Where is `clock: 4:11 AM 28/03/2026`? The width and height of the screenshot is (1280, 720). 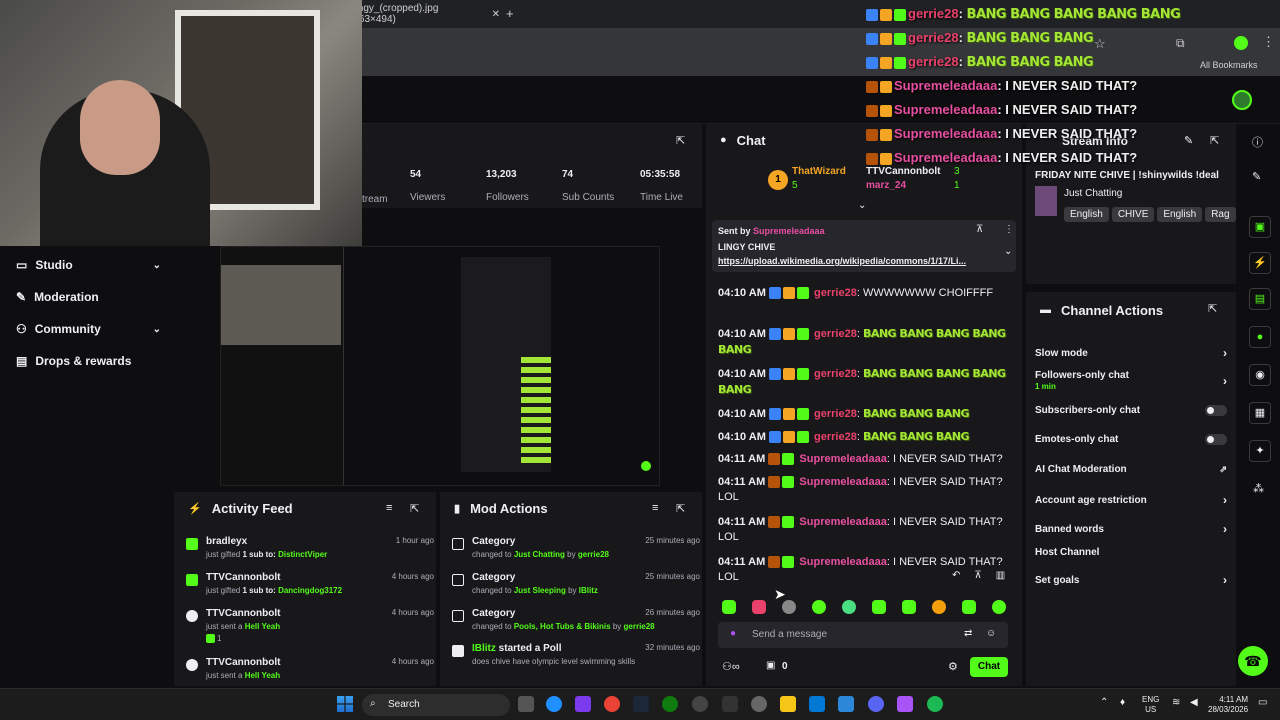 clock: 4:11 AM 28/03/2026 is located at coordinates (1228, 705).